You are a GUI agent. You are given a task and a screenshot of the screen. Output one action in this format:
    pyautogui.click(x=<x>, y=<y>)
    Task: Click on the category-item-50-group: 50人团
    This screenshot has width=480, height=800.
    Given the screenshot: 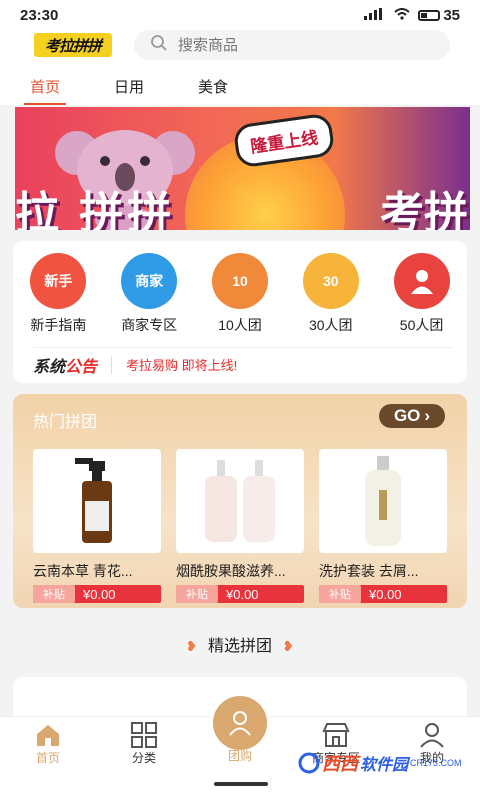 What is the action you would take?
    pyautogui.click(x=422, y=294)
    